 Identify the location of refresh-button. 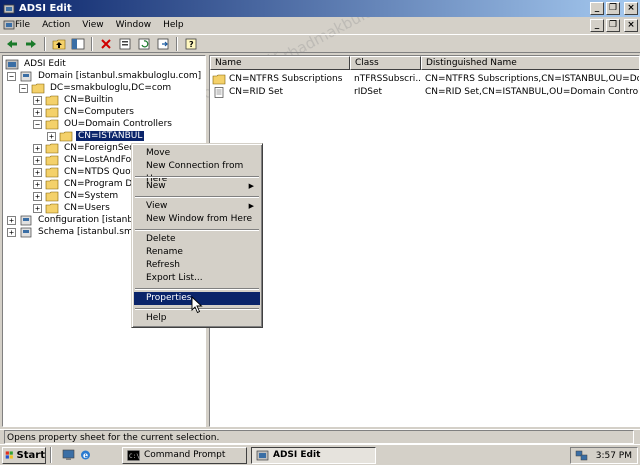
(144, 43).